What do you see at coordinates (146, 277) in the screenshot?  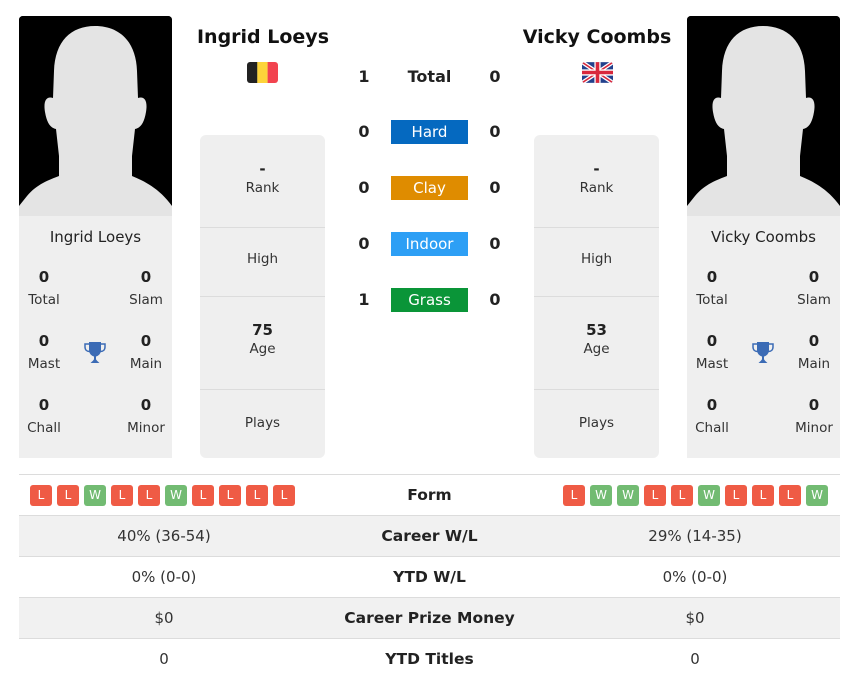 I see `titles-slam-value: 0` at bounding box center [146, 277].